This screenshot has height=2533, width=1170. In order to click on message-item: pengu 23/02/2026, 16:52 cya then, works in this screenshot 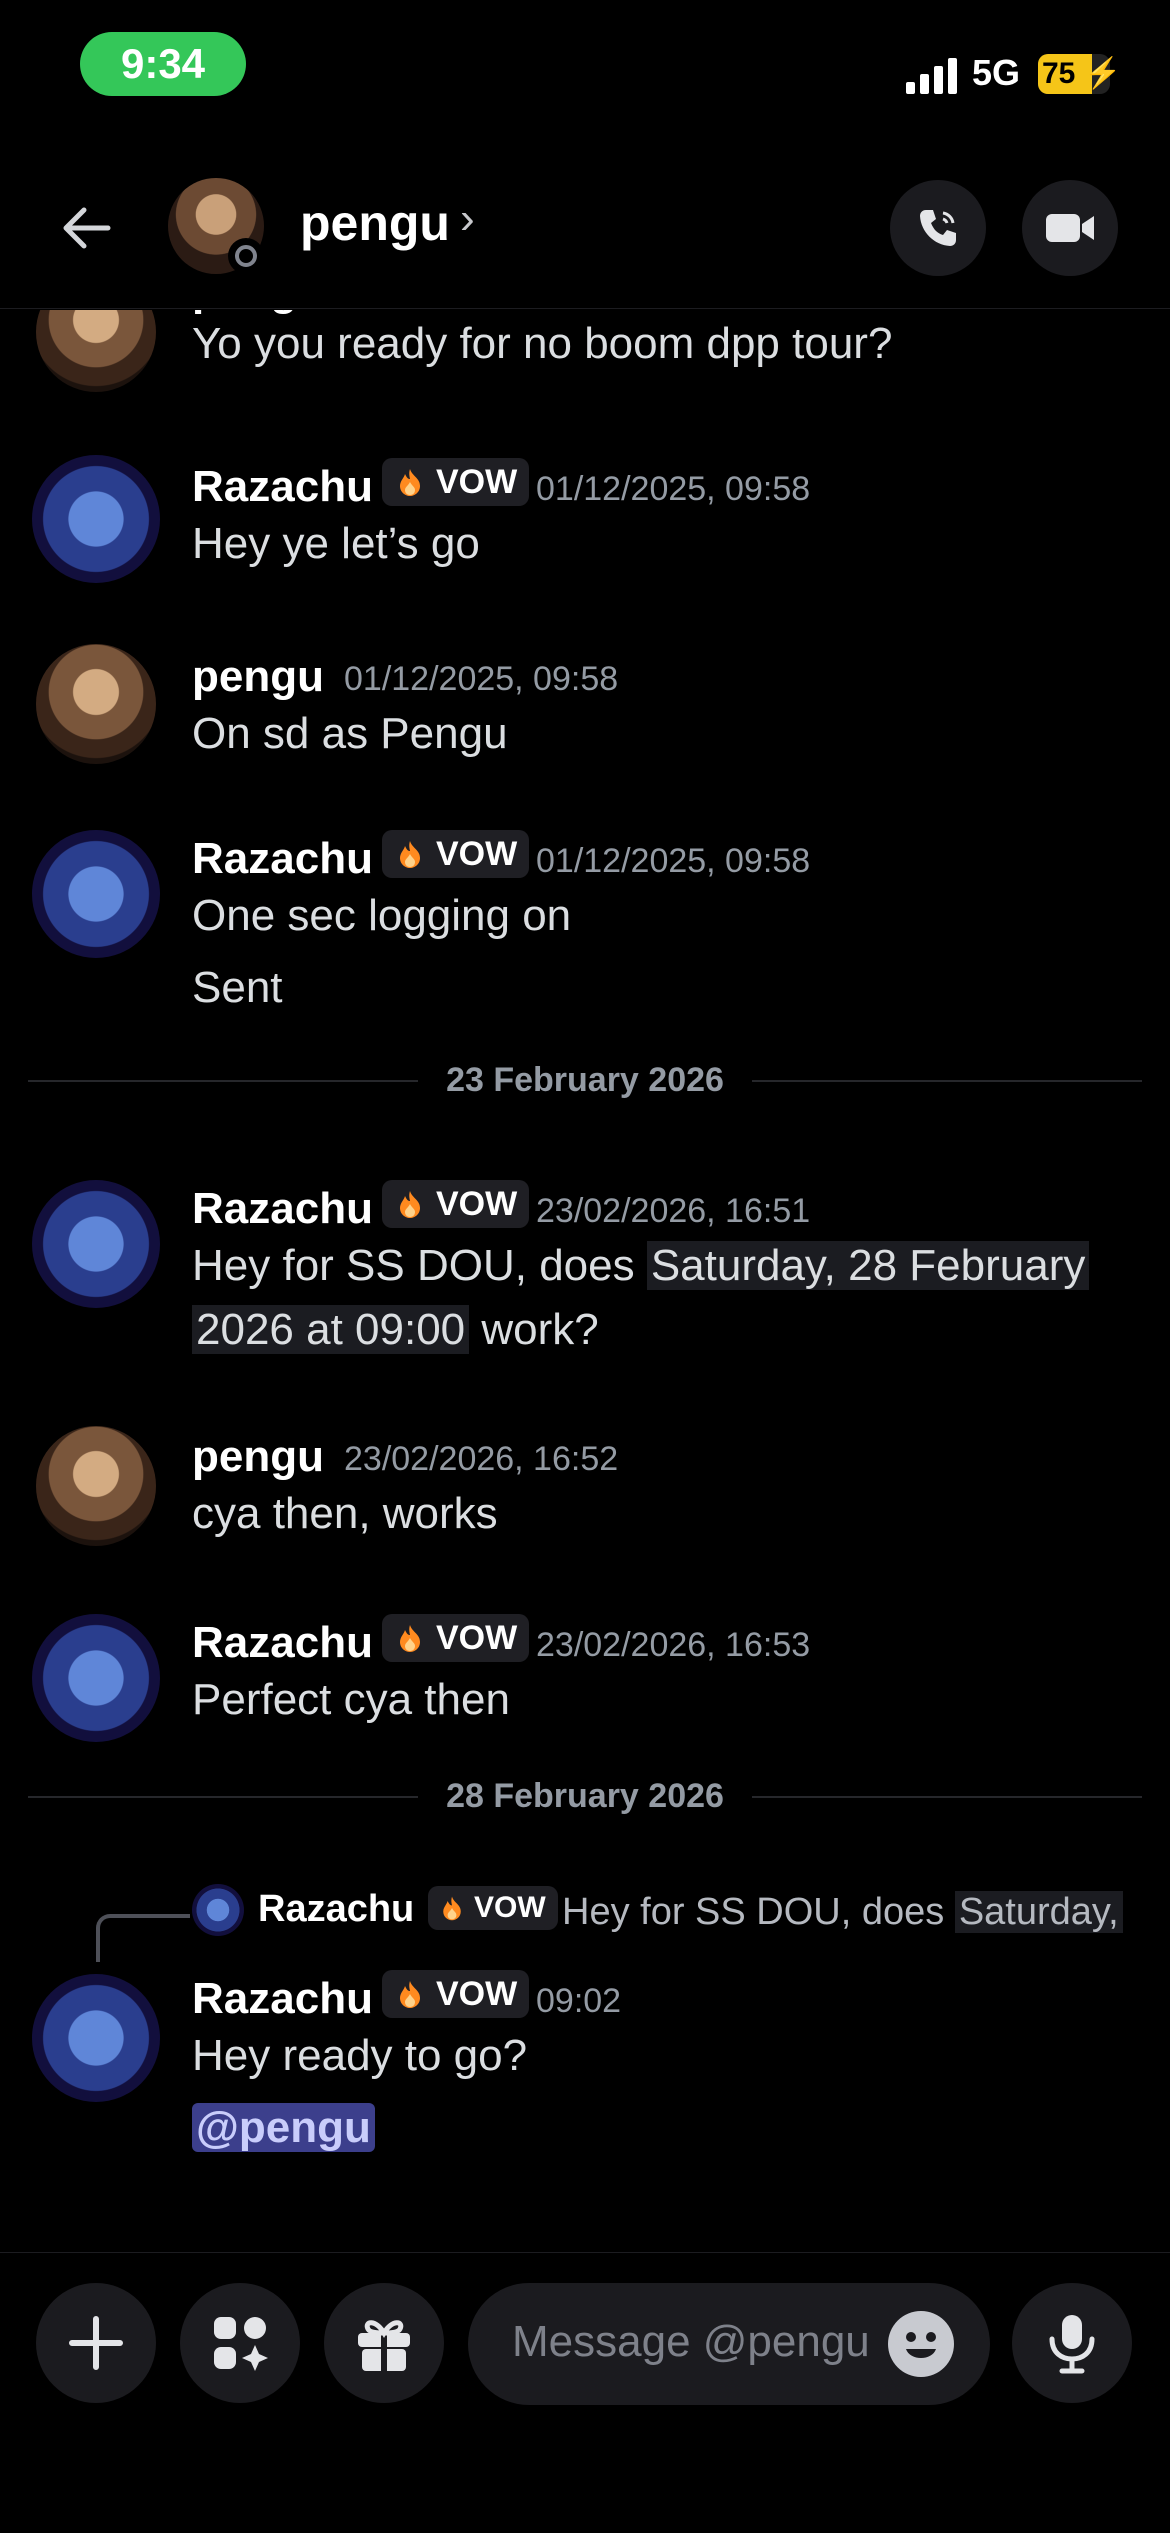, I will do `click(585, 1500)`.